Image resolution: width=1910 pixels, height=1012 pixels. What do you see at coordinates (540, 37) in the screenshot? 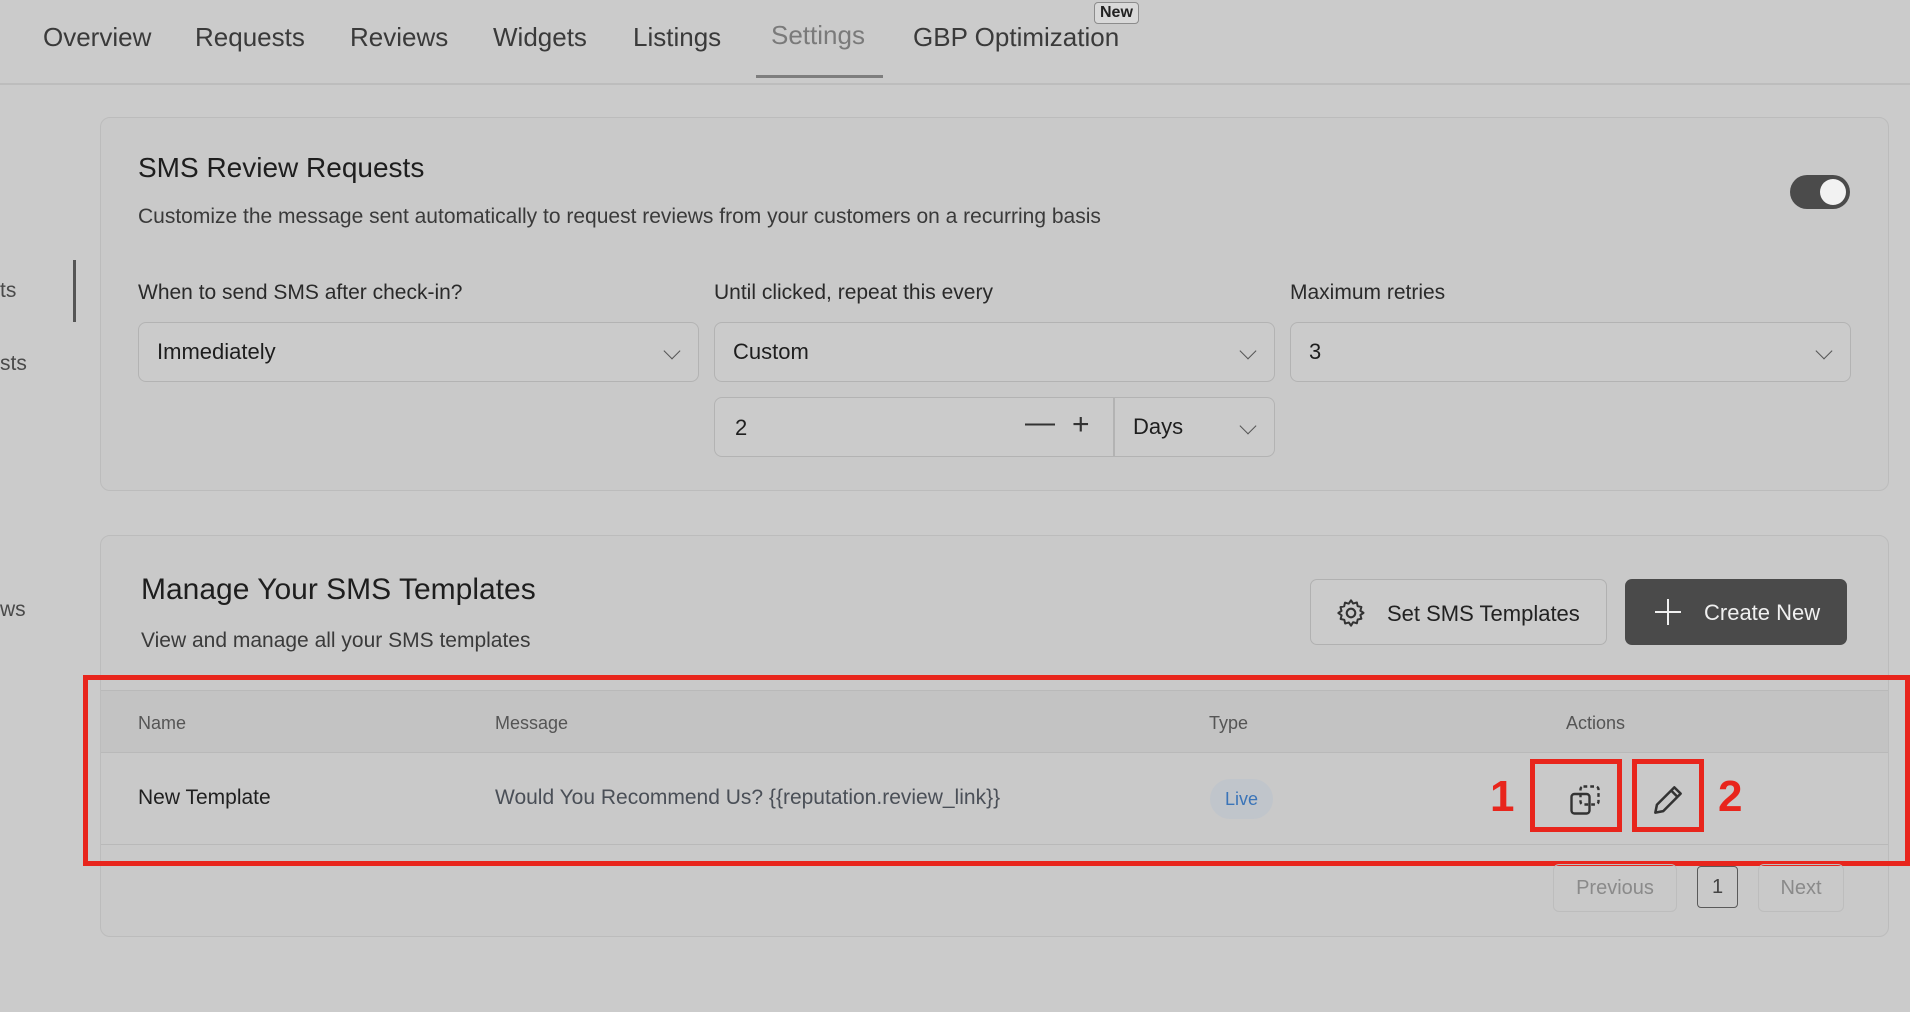
I see `tab-widgets: Widgets` at bounding box center [540, 37].